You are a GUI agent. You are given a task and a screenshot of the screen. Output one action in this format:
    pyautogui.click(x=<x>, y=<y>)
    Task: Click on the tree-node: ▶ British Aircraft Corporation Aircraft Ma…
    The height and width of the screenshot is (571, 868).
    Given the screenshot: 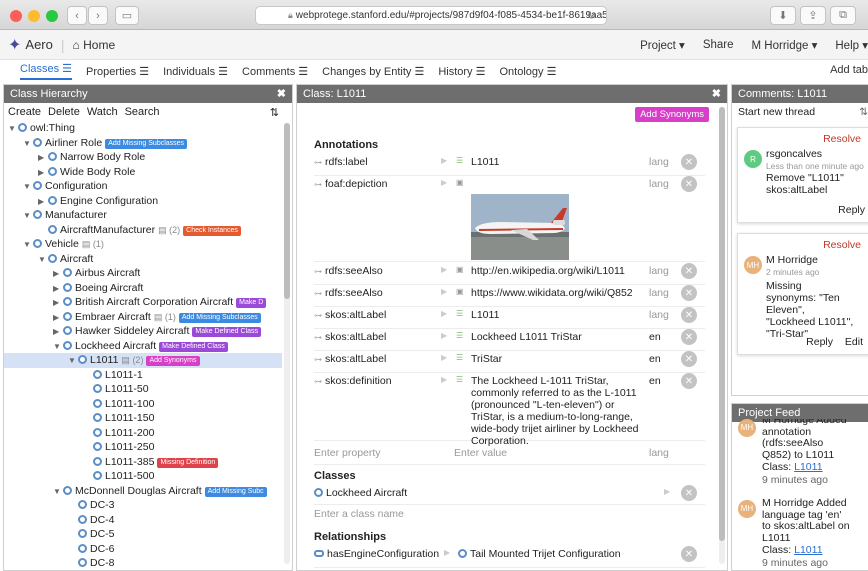 What is the action you would take?
    pyautogui.click(x=143, y=302)
    